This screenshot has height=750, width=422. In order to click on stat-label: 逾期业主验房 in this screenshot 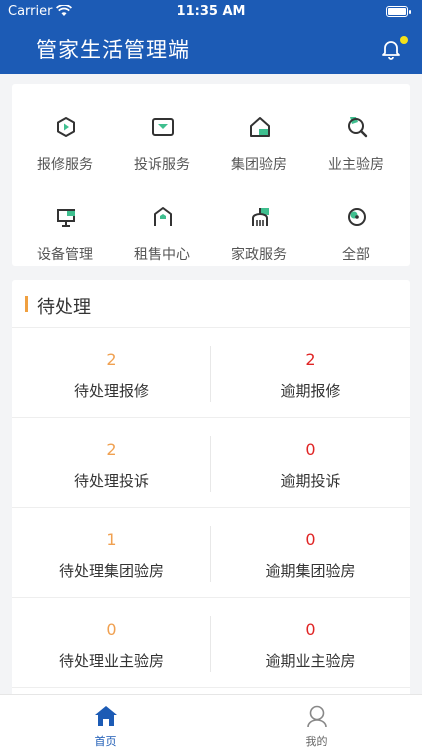, I will do `click(310, 661)`.